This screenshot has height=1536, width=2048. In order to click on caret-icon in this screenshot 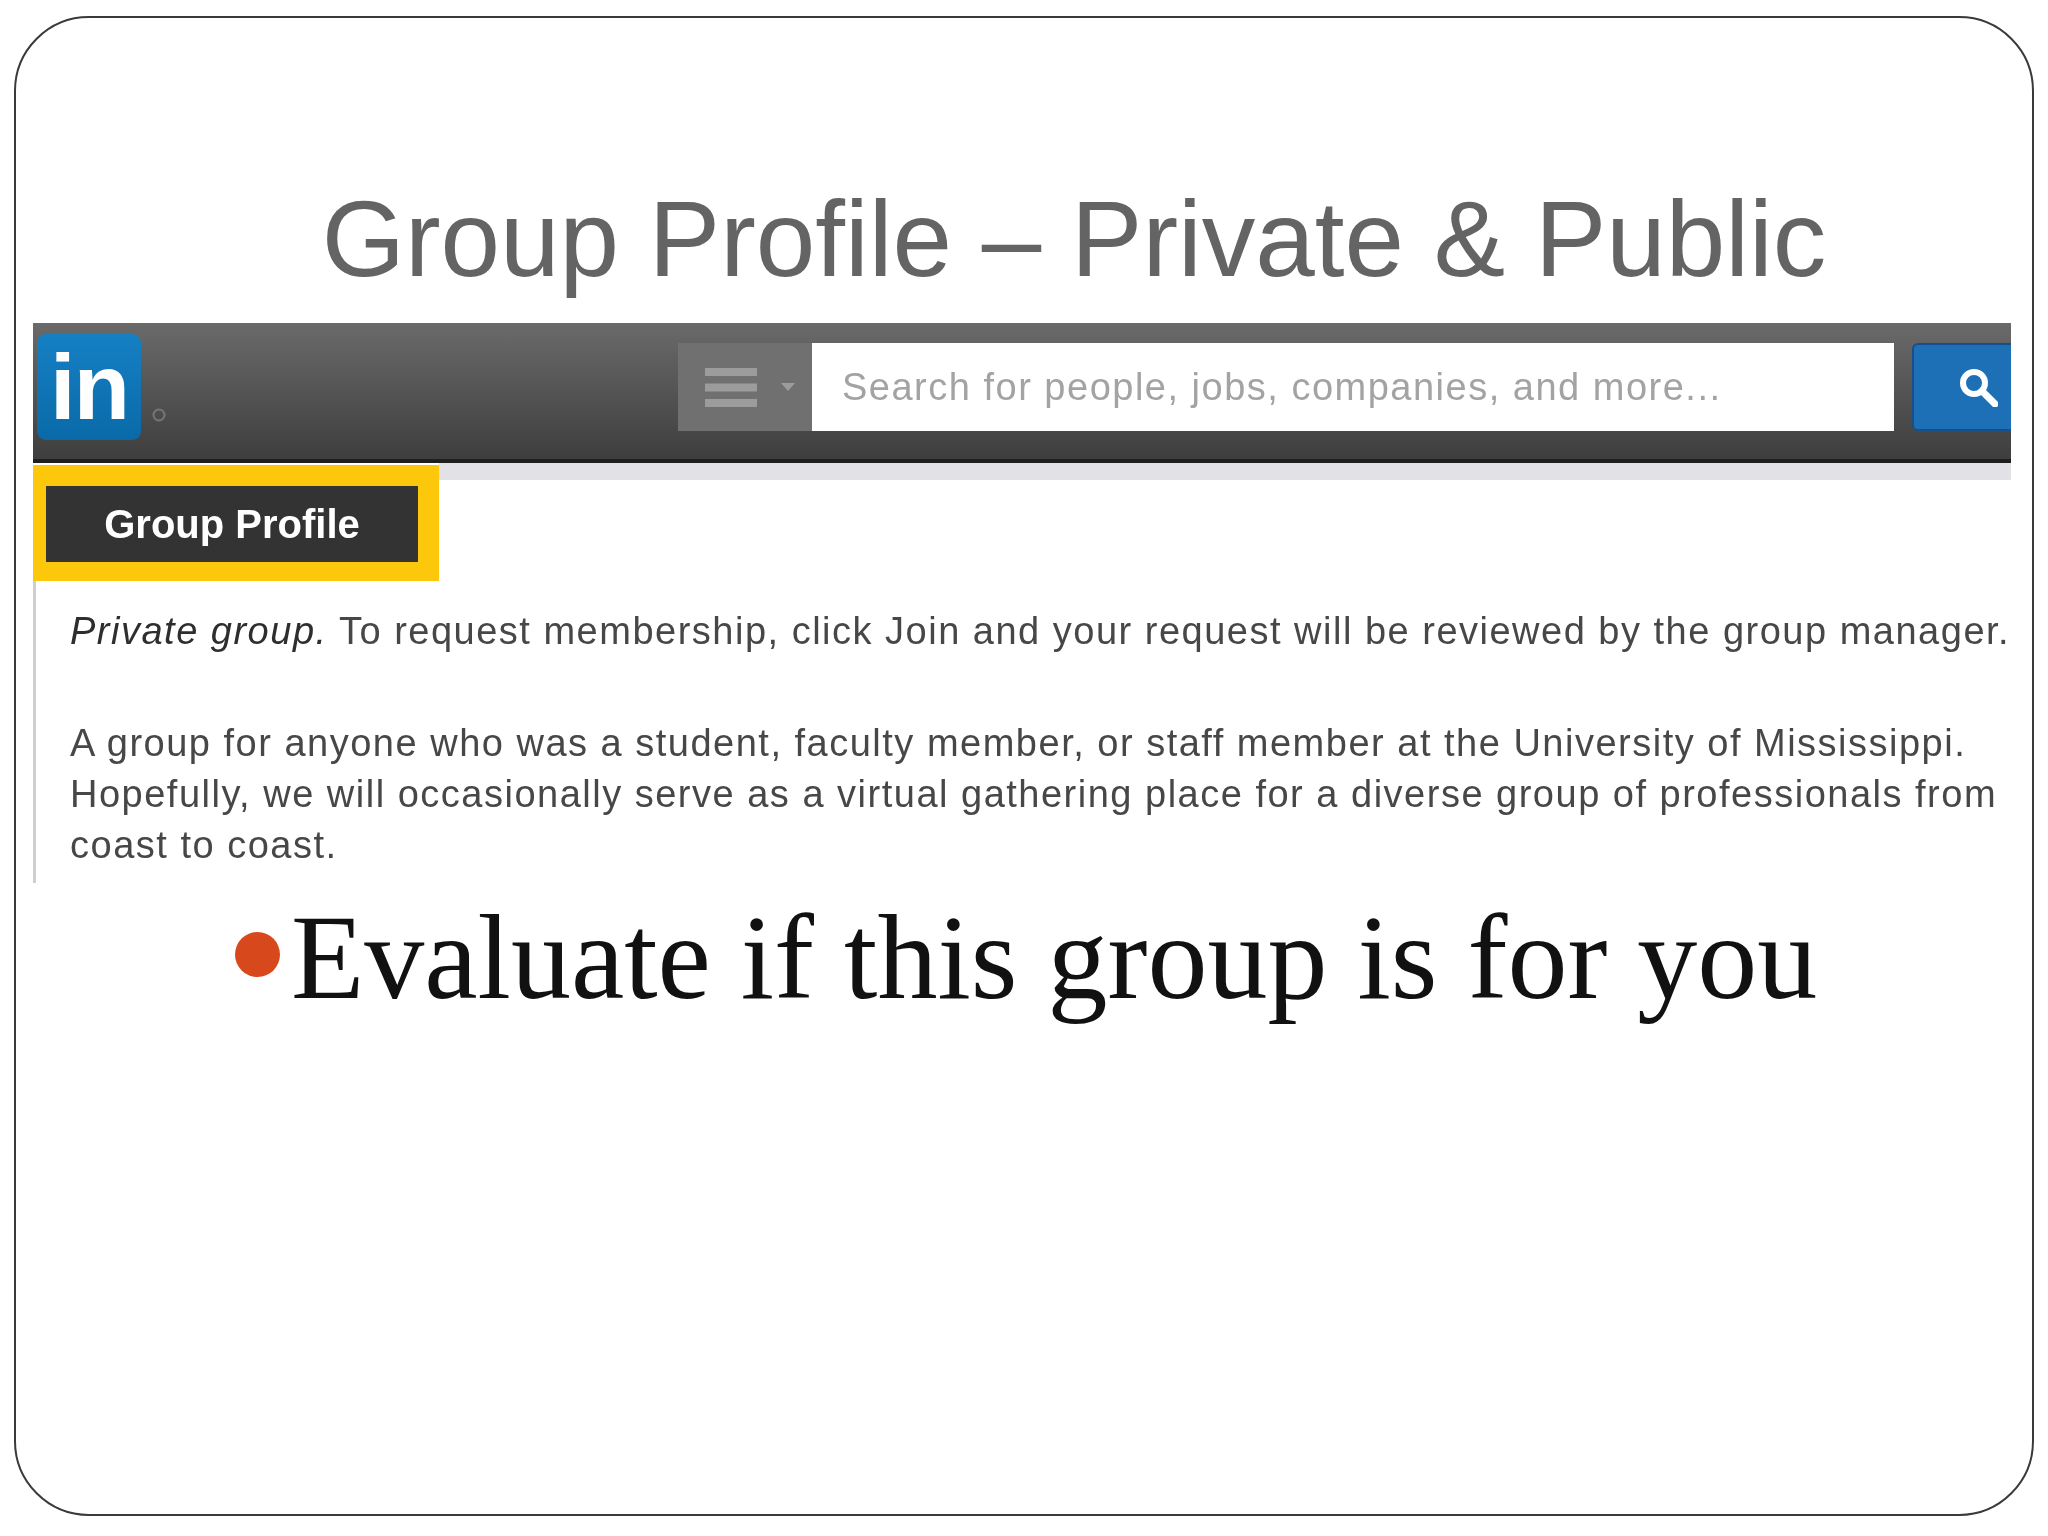, I will do `click(788, 387)`.